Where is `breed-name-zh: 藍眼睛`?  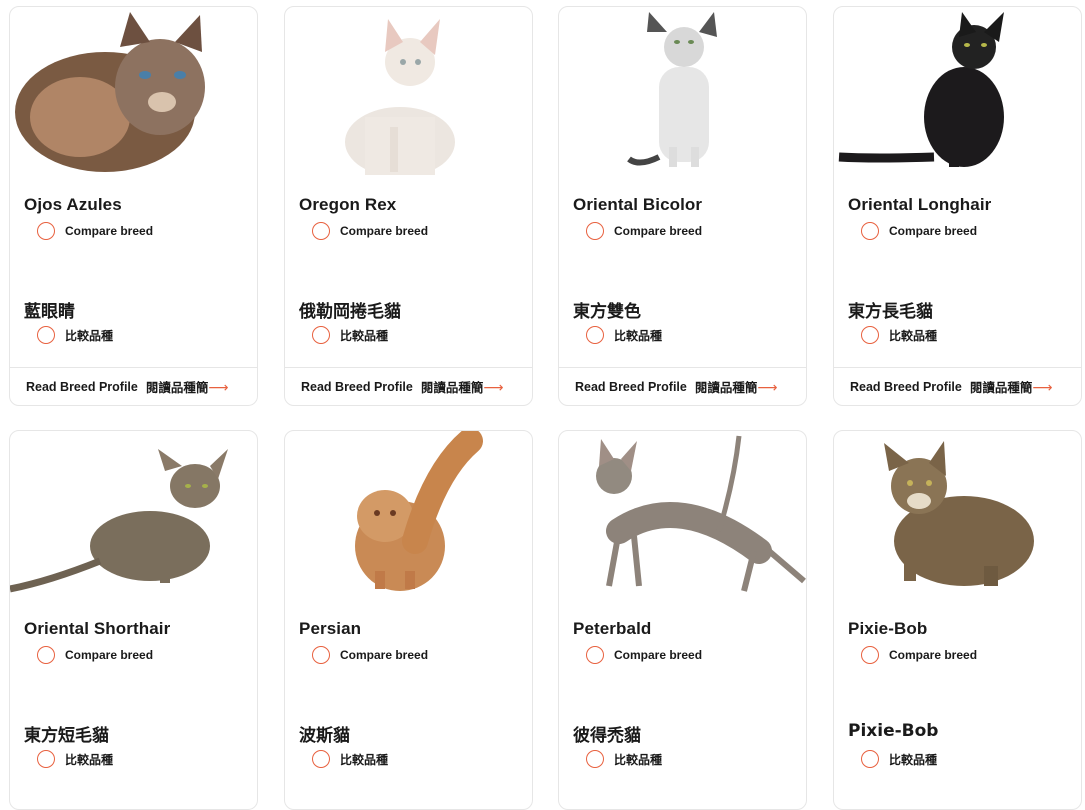 breed-name-zh: 藍眼睛 is located at coordinates (49, 309).